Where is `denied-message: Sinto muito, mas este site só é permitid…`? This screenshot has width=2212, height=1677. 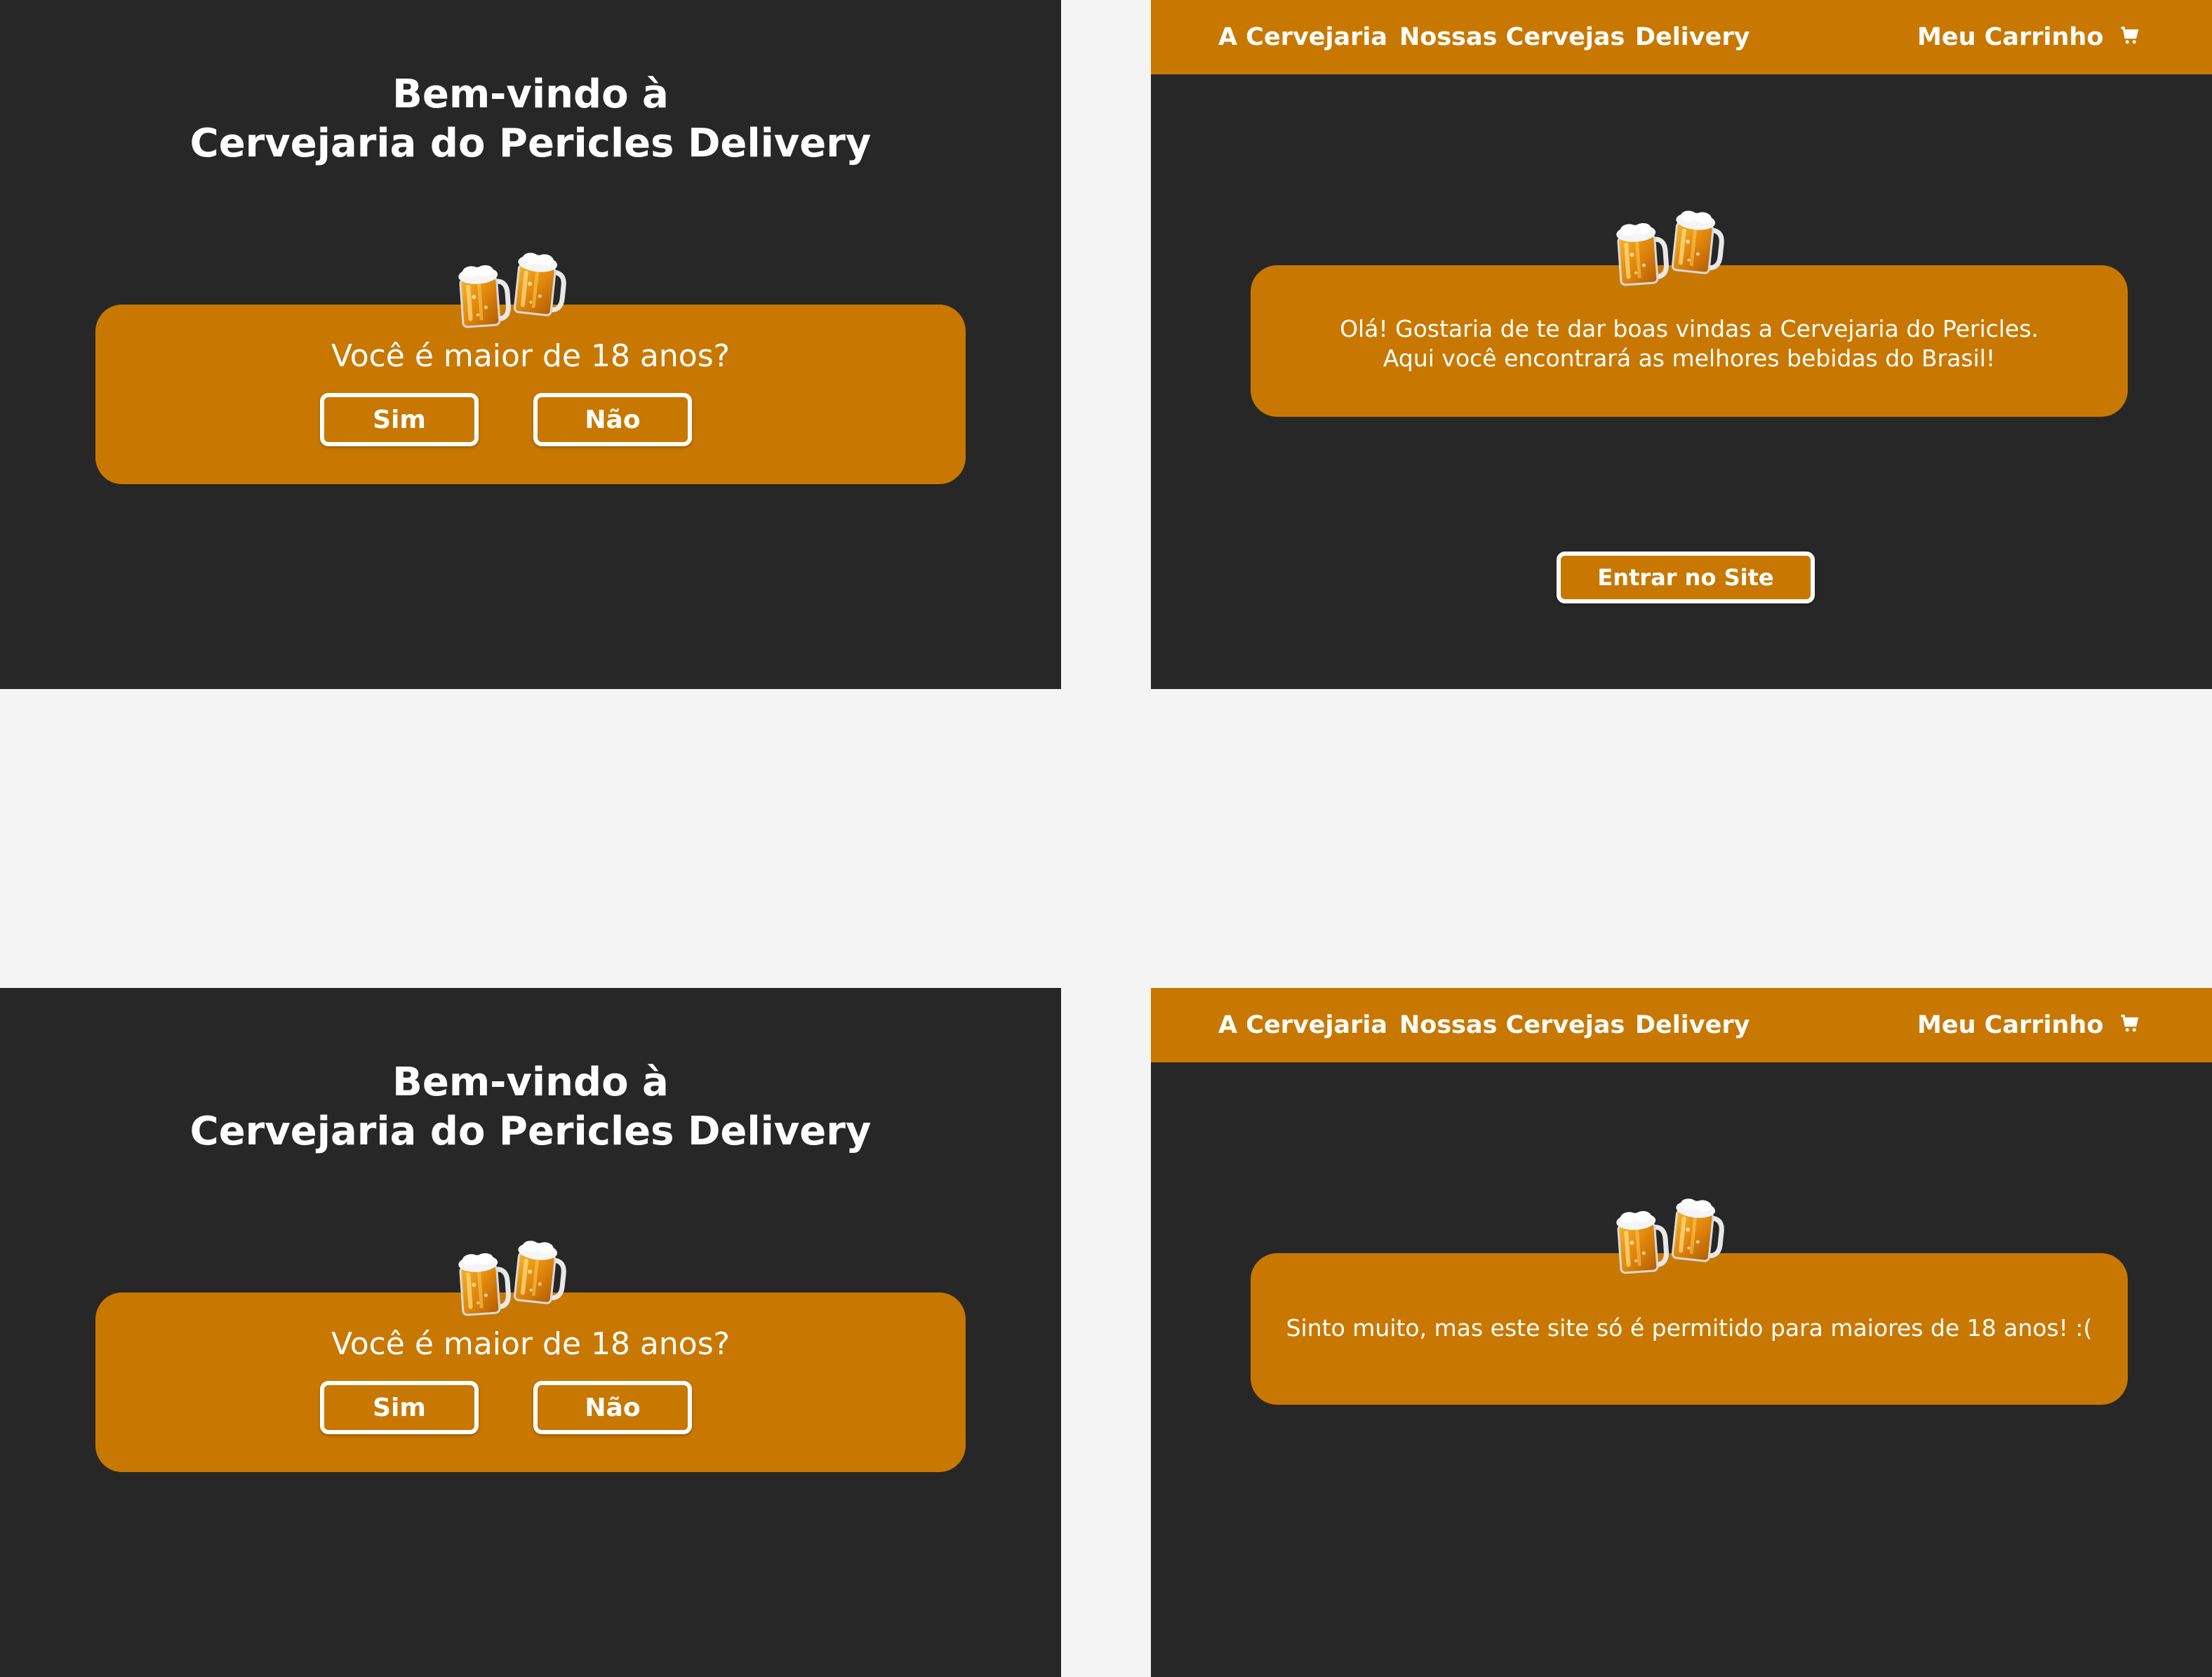
denied-message: Sinto muito, mas este site só é permitid… is located at coordinates (1689, 1328).